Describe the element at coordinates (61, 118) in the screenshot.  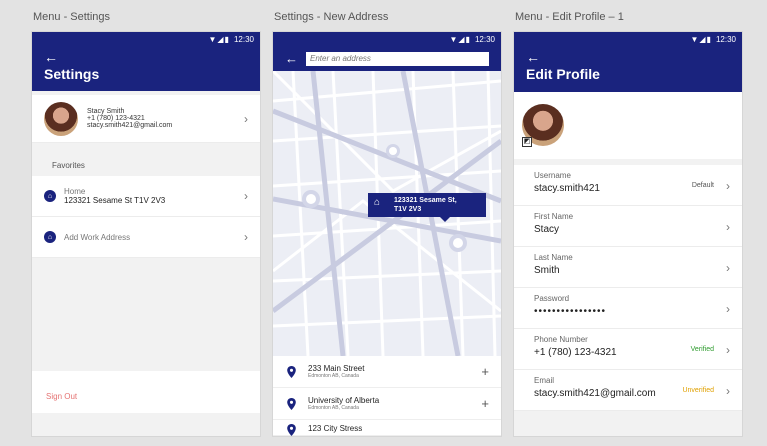
I see `avatar` at that location.